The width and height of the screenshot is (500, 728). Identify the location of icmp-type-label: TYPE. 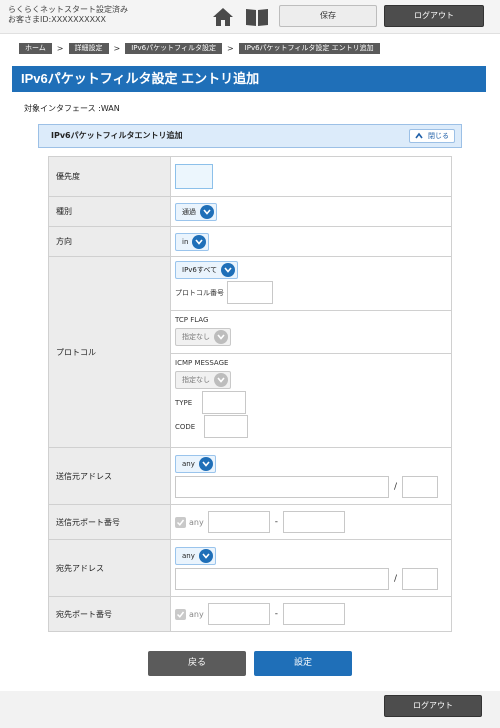
(184, 403).